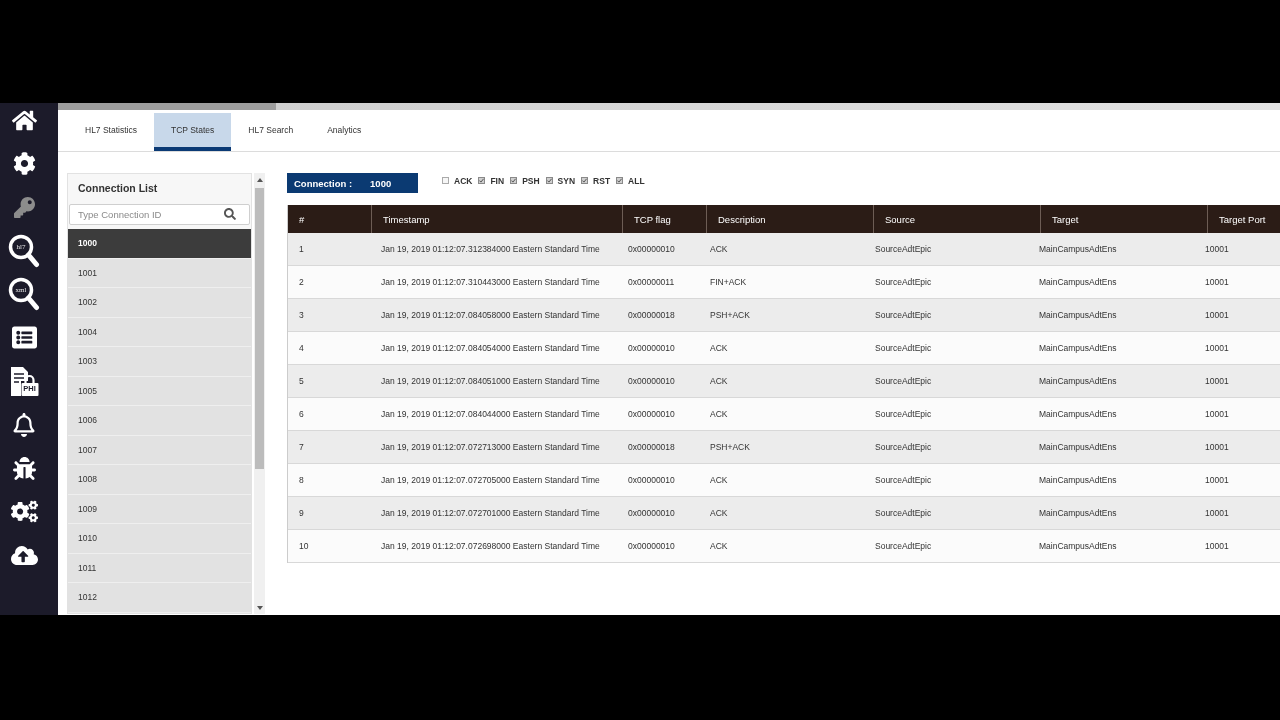 This screenshot has width=1280, height=720. Describe the element at coordinates (159, 539) in the screenshot. I see `connection-list-item: 1010` at that location.